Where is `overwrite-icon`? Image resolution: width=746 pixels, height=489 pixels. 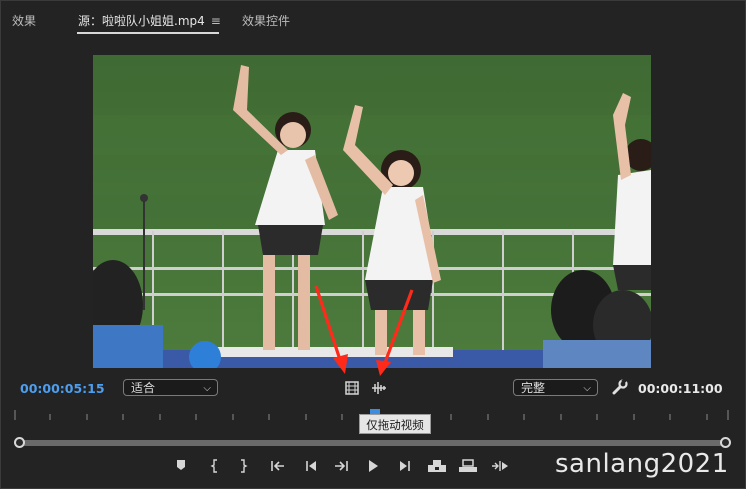 overwrite-icon is located at coordinates (468, 467).